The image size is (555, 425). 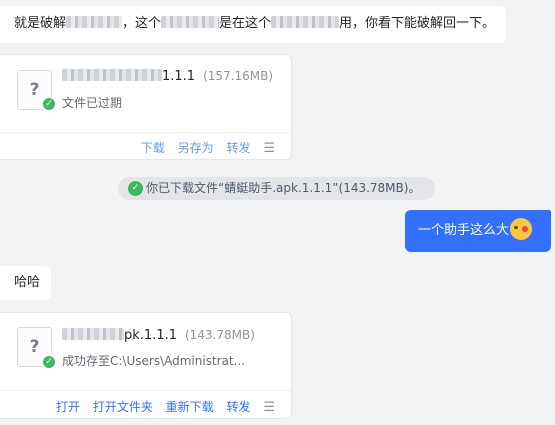 I want to click on file-actions: 打开 打开文件夹 重新下载 转发 ☰, so click(x=161, y=406).